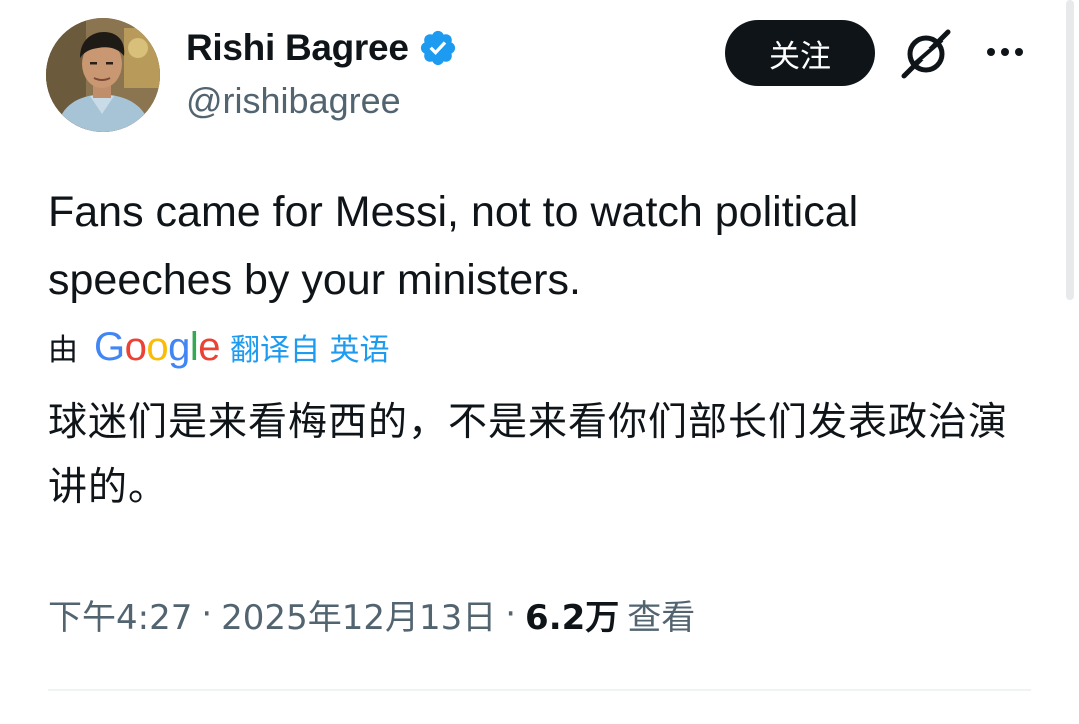  Describe the element at coordinates (310, 347) in the screenshot. I see `translated-from-link: 翻译自 英语` at that location.